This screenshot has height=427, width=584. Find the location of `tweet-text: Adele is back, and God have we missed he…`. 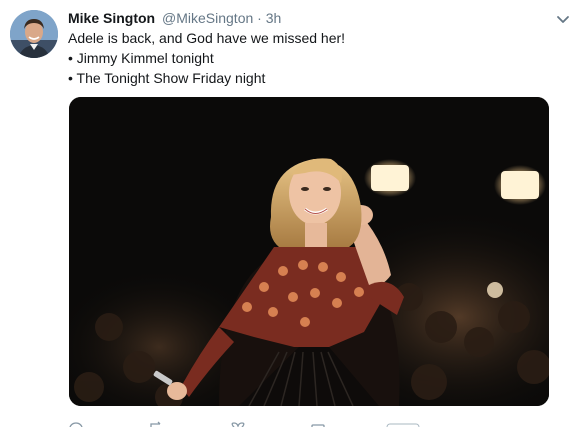

tweet-text: Adele is back, and God have we missed he… is located at coordinates (206, 58).